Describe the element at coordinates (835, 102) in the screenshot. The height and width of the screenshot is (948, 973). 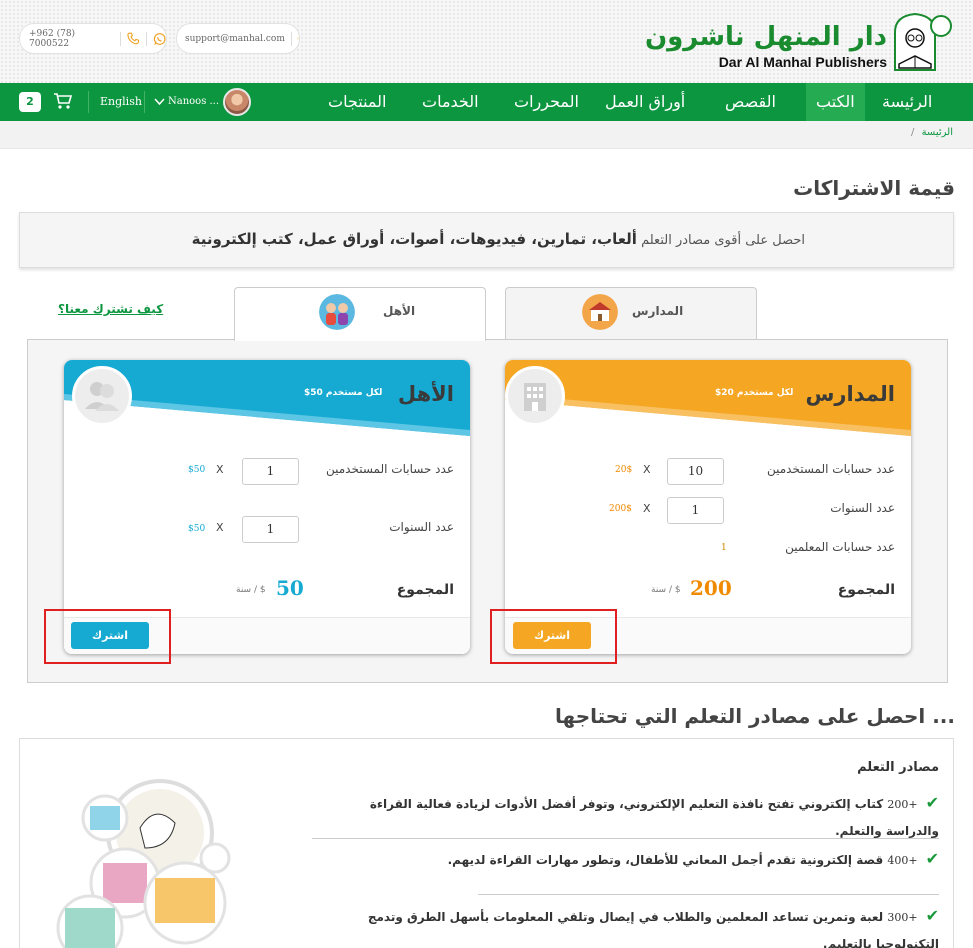
I see `nav-item-books: الكتب` at that location.